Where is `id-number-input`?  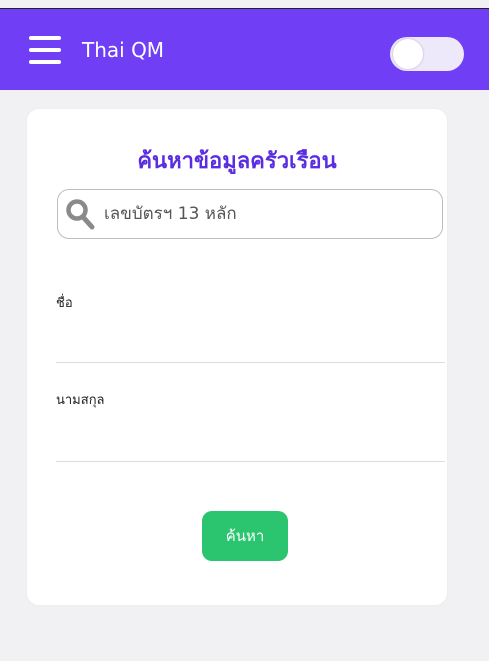 id-number-input is located at coordinates (264, 214).